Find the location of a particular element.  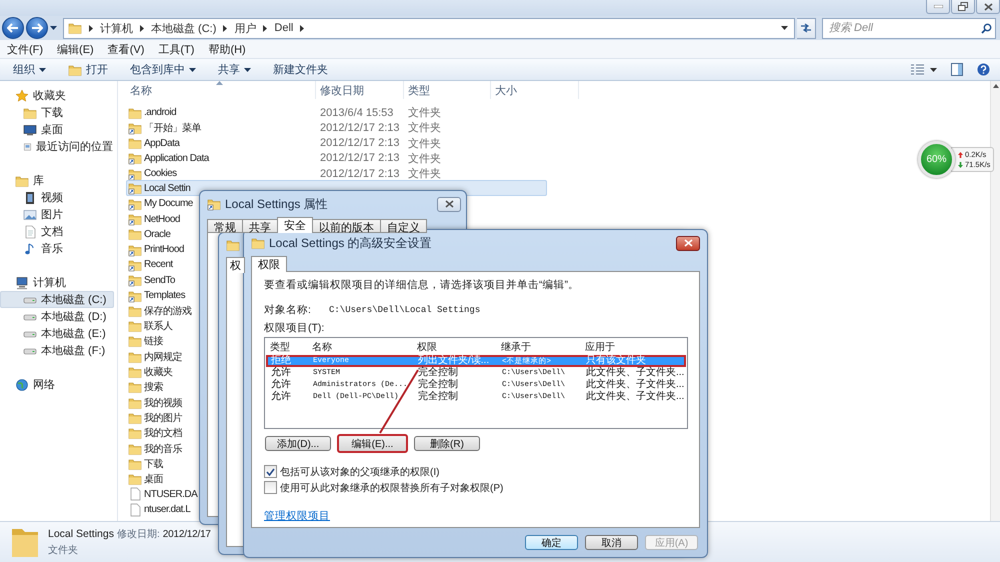

file-name: 我的图片 is located at coordinates (163, 418).